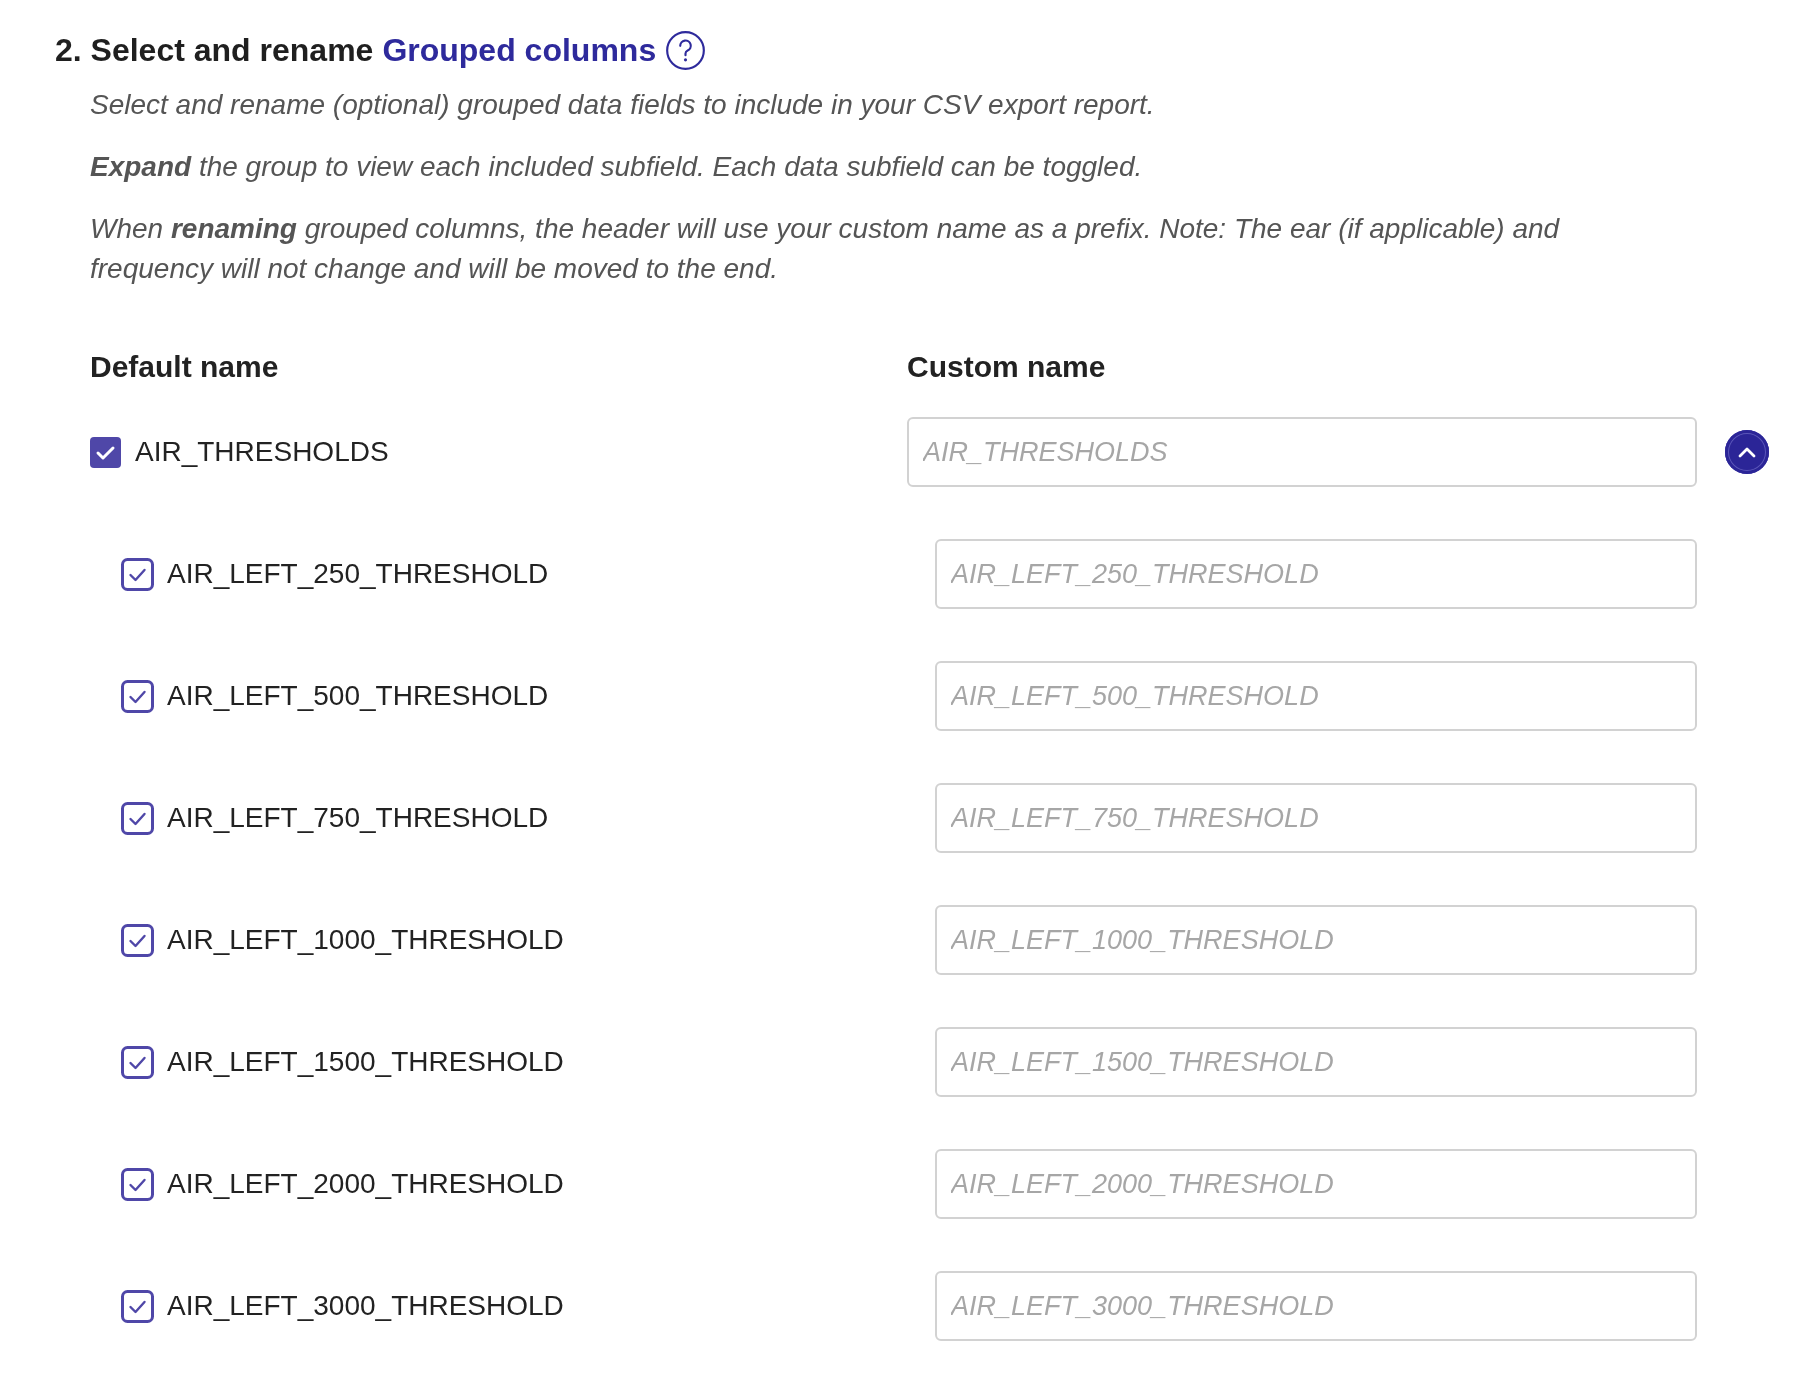 The height and width of the screenshot is (1388, 1793). What do you see at coordinates (519, 50) in the screenshot?
I see `grouped-columns-link: Grouped columns` at bounding box center [519, 50].